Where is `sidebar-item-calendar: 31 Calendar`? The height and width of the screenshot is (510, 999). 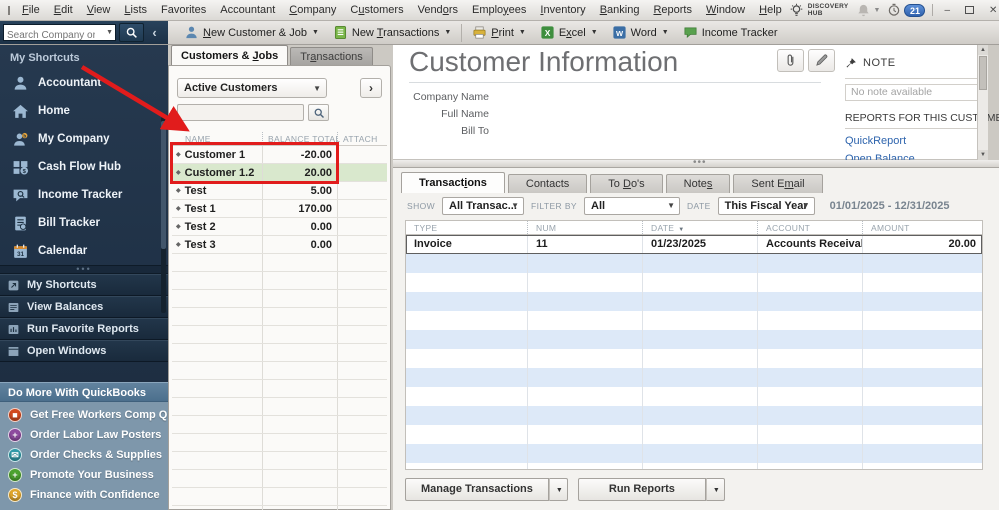
sidebar-item-calendar: 31 Calendar is located at coordinates (84, 251).